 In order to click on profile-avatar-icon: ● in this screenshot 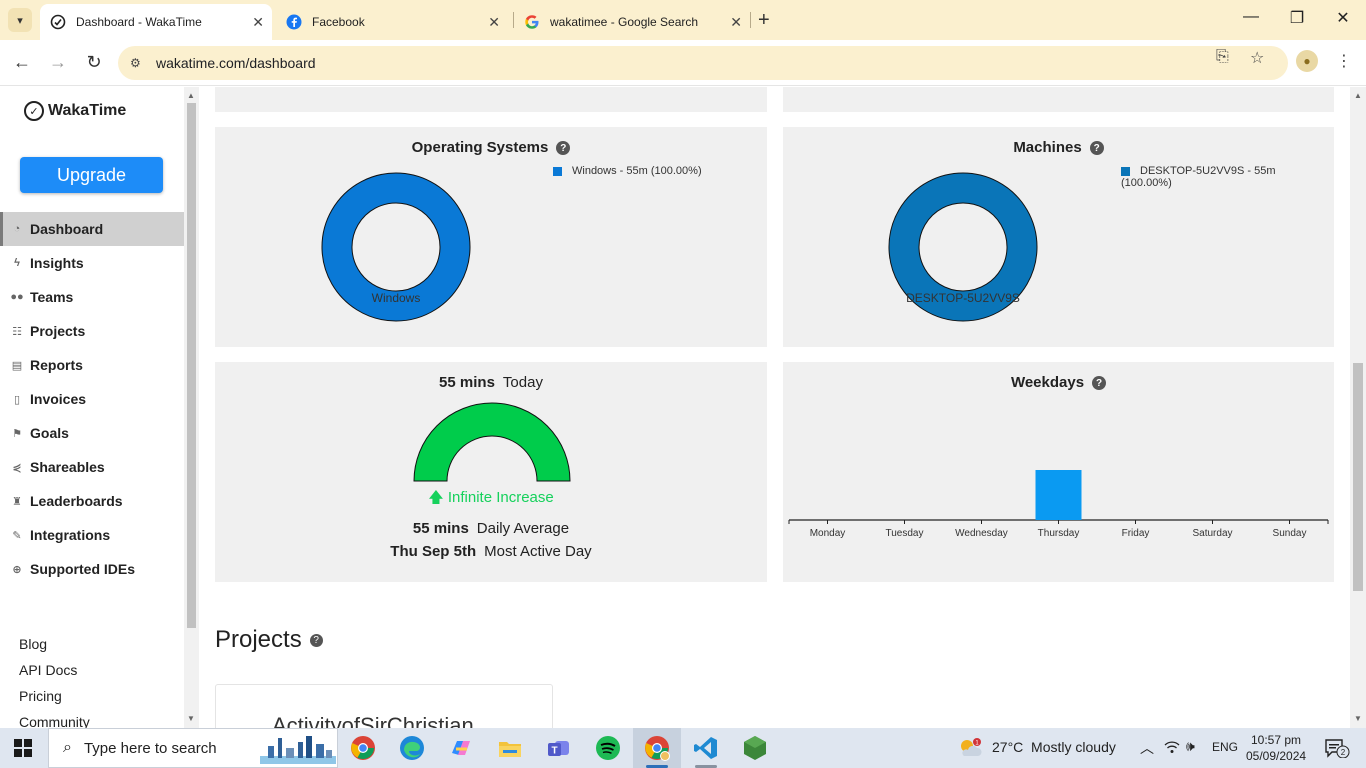, I will do `click(1307, 61)`.